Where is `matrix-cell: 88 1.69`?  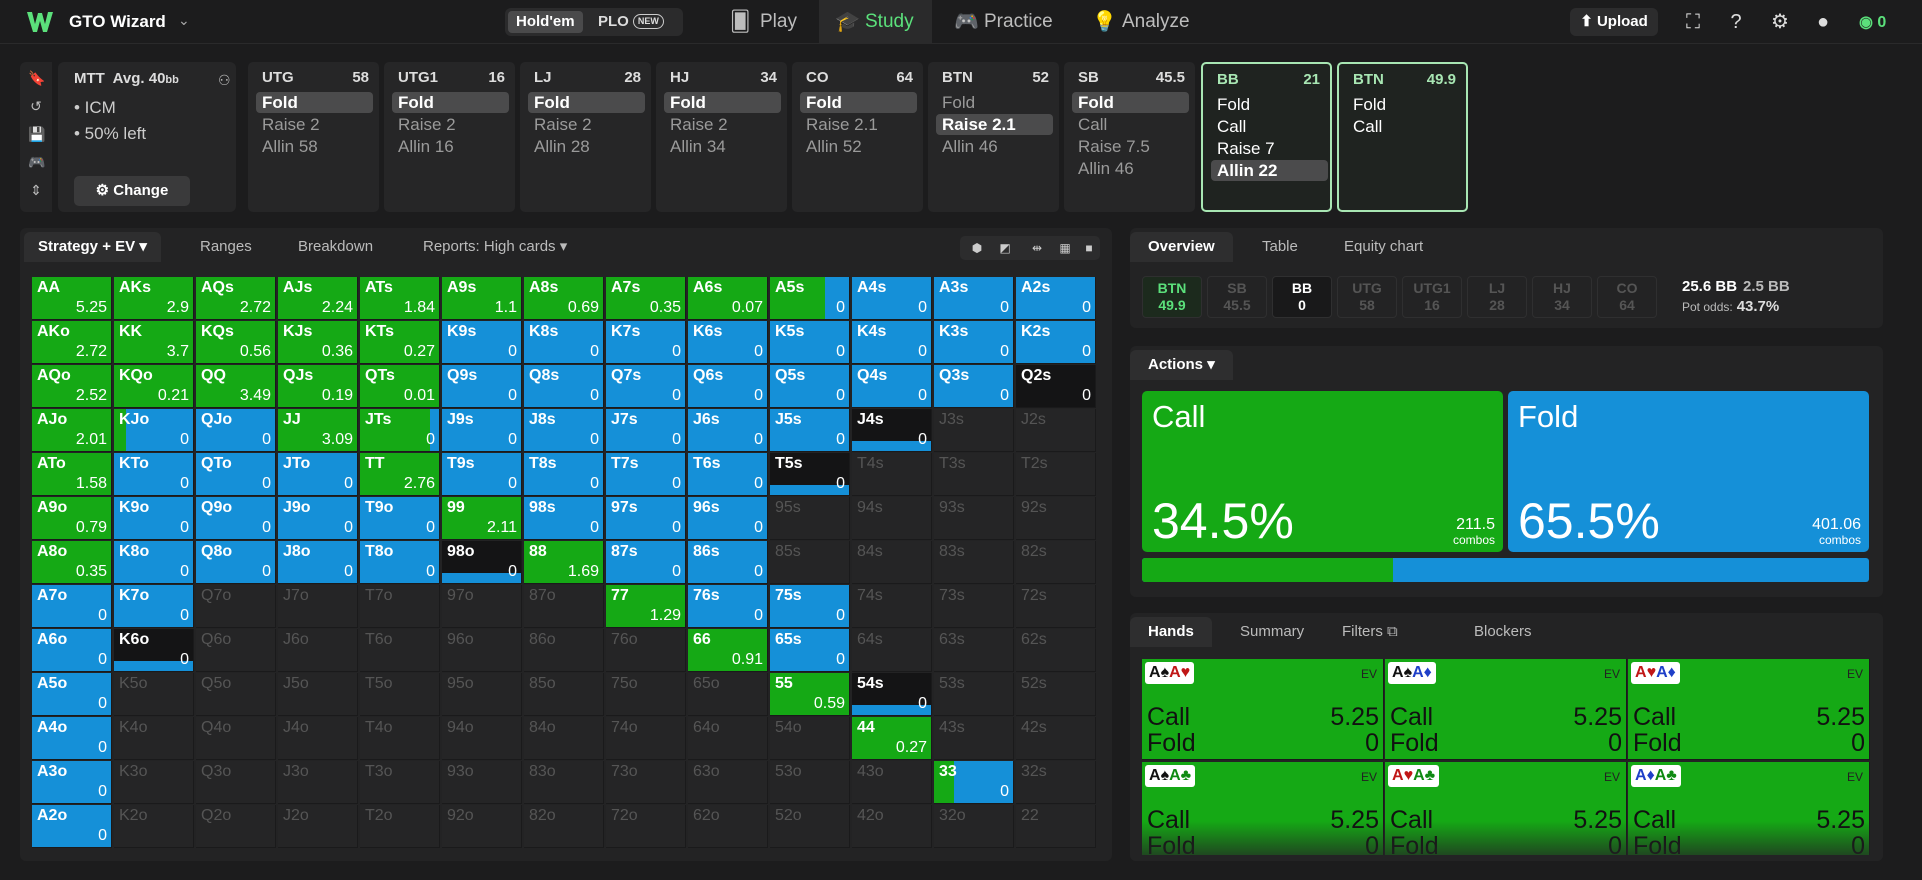
matrix-cell: 88 1.69 is located at coordinates (564, 562).